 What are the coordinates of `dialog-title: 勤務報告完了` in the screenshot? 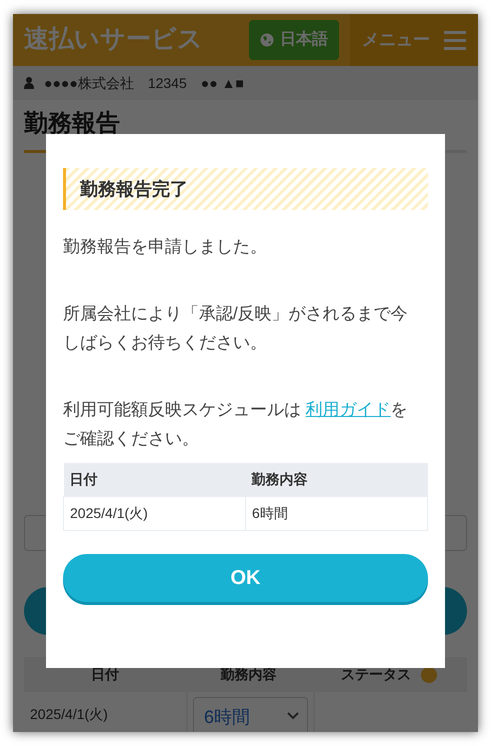 It's located at (245, 189).